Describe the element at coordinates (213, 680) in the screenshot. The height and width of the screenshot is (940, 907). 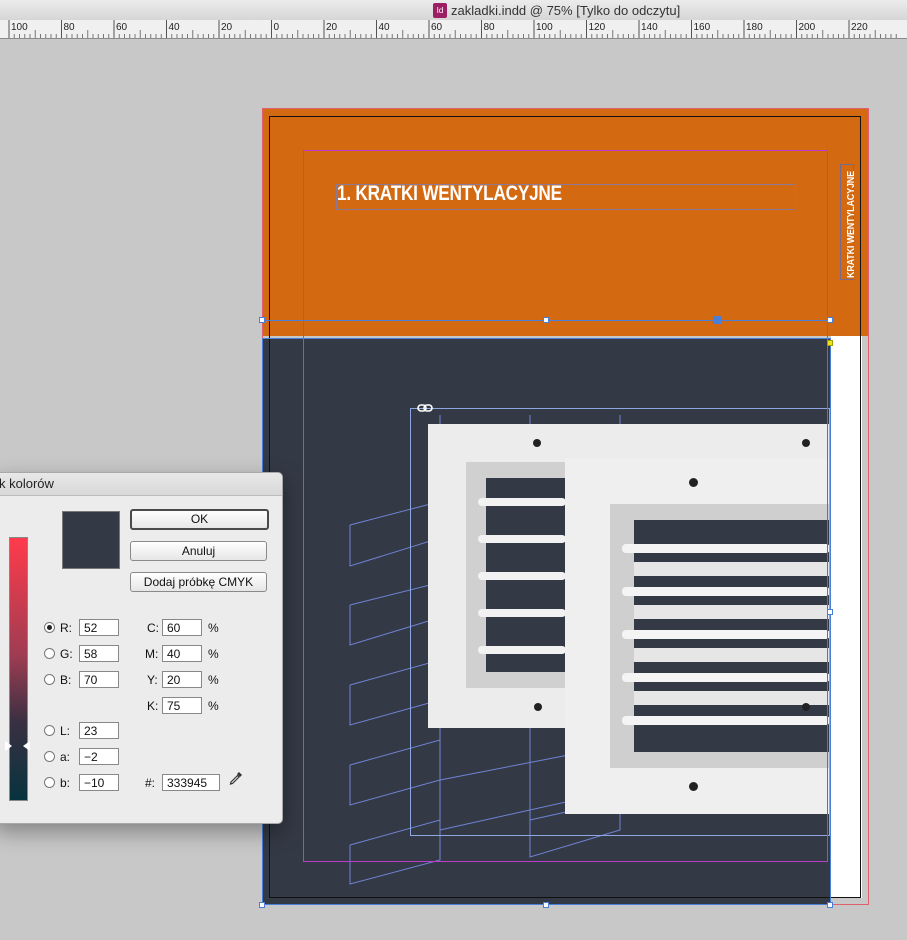
I see `unit-y: %` at that location.